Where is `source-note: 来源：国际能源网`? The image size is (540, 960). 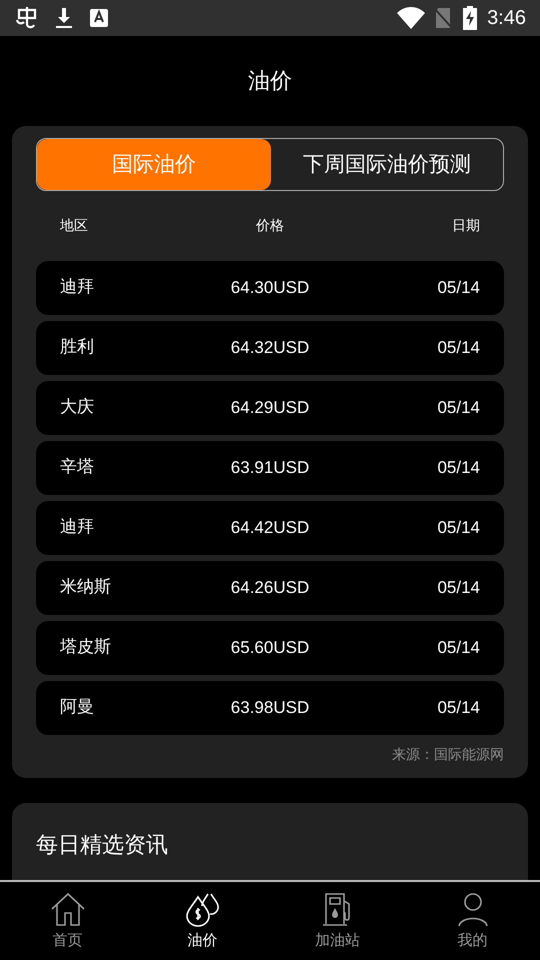 source-note: 来源：国际能源网 is located at coordinates (448, 755).